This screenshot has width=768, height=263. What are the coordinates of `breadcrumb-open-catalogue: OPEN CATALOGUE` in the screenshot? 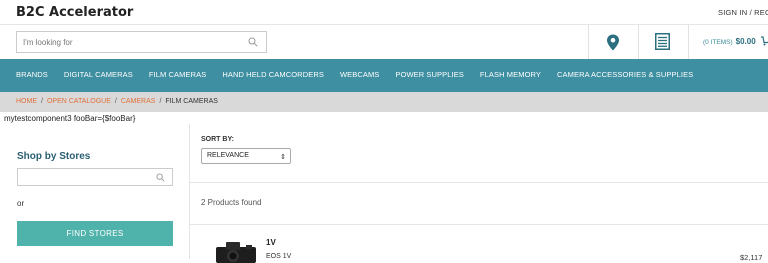 It's located at (79, 101).